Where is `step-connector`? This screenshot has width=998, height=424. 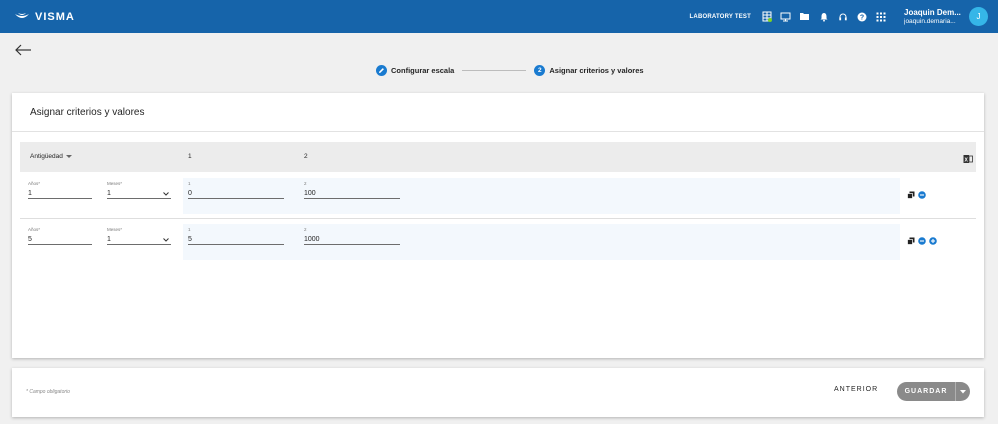
step-connector is located at coordinates (494, 70).